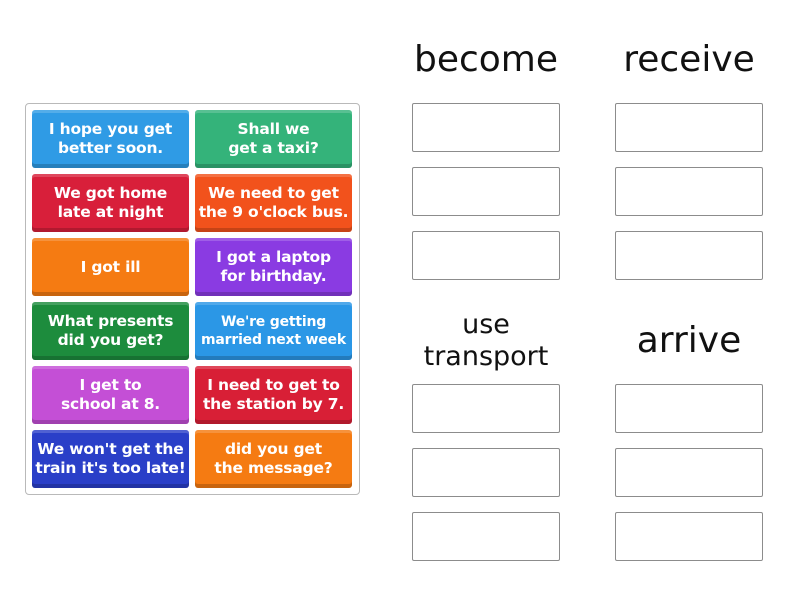  I want to click on answer-tile-text: We need to get the 9 o'clock bus., so click(273, 202).